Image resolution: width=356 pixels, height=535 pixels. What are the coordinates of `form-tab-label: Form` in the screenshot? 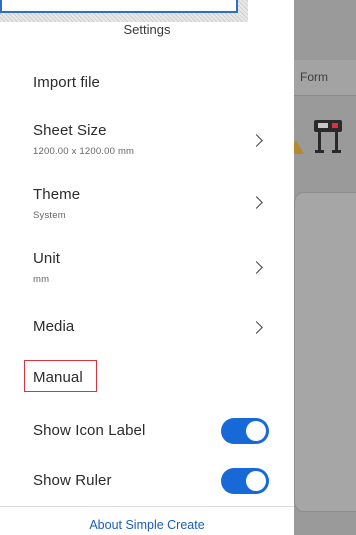 It's located at (314, 77).